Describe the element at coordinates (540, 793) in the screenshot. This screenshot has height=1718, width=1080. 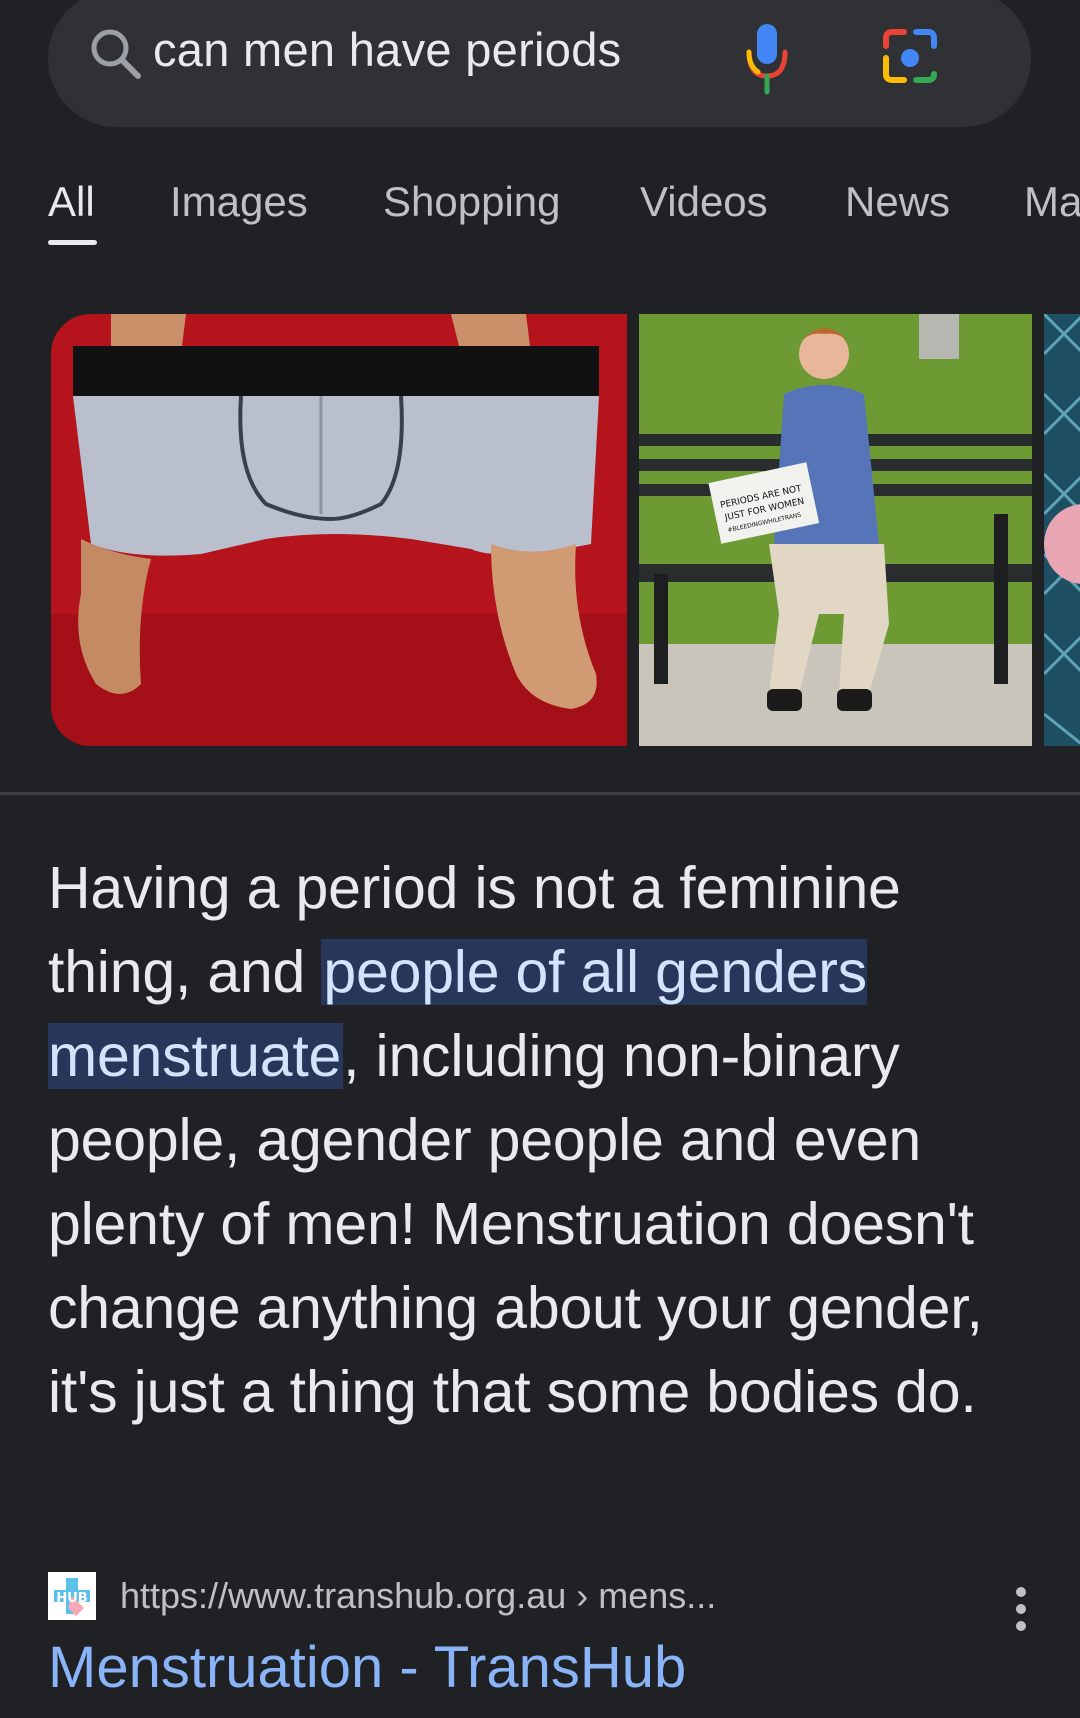
I see `divider` at that location.